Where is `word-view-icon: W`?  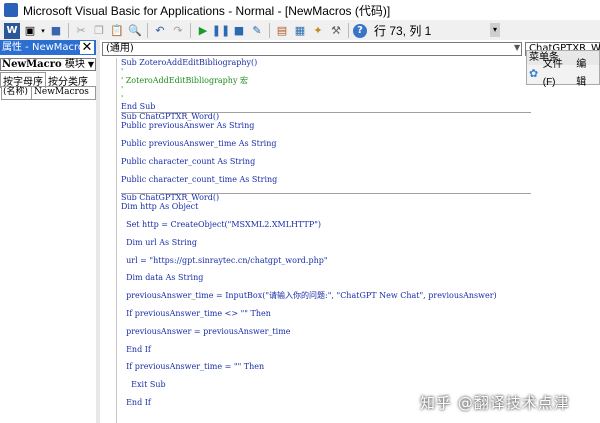 word-view-icon: W is located at coordinates (12, 30).